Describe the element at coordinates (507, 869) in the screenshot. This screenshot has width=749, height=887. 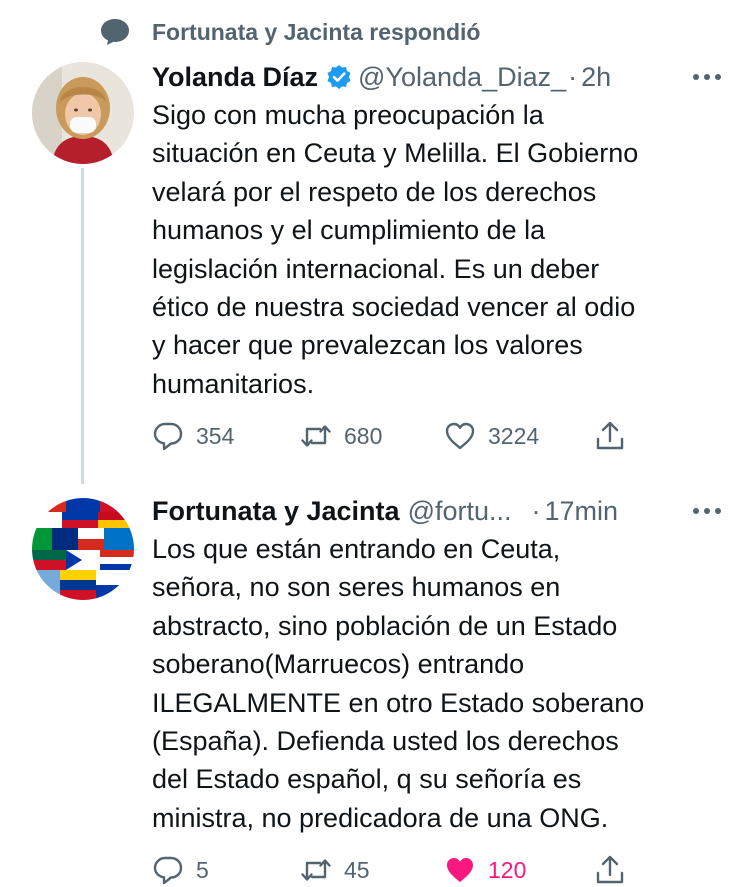
I see `like-count: 120` at that location.